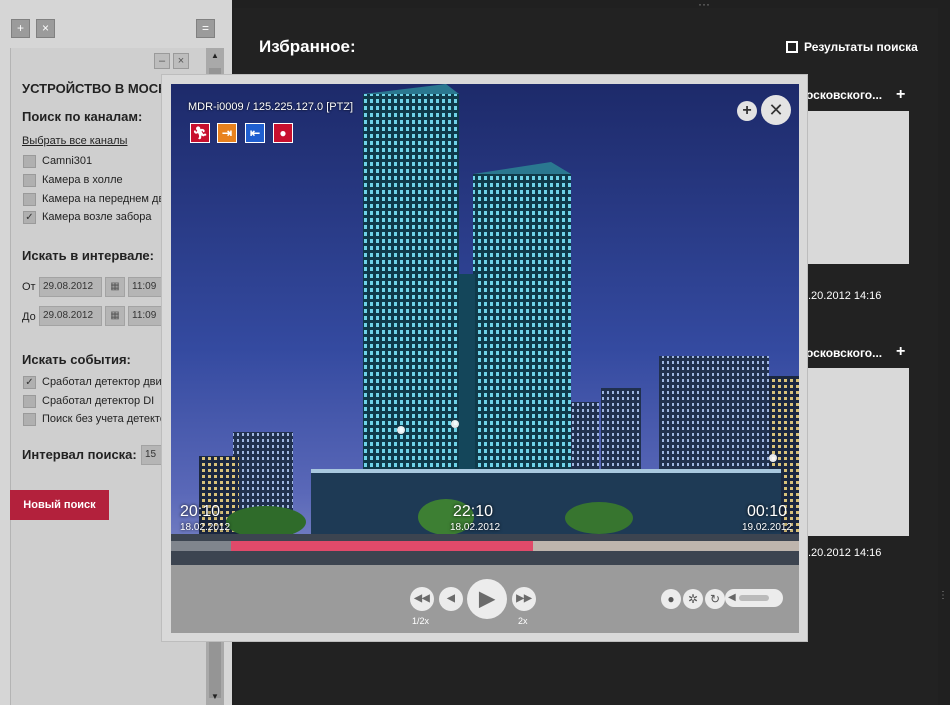 Image resolution: width=950 pixels, height=705 pixels. What do you see at coordinates (105, 382) in the screenshot?
I see `event-label: Сработал детектор движ` at bounding box center [105, 382].